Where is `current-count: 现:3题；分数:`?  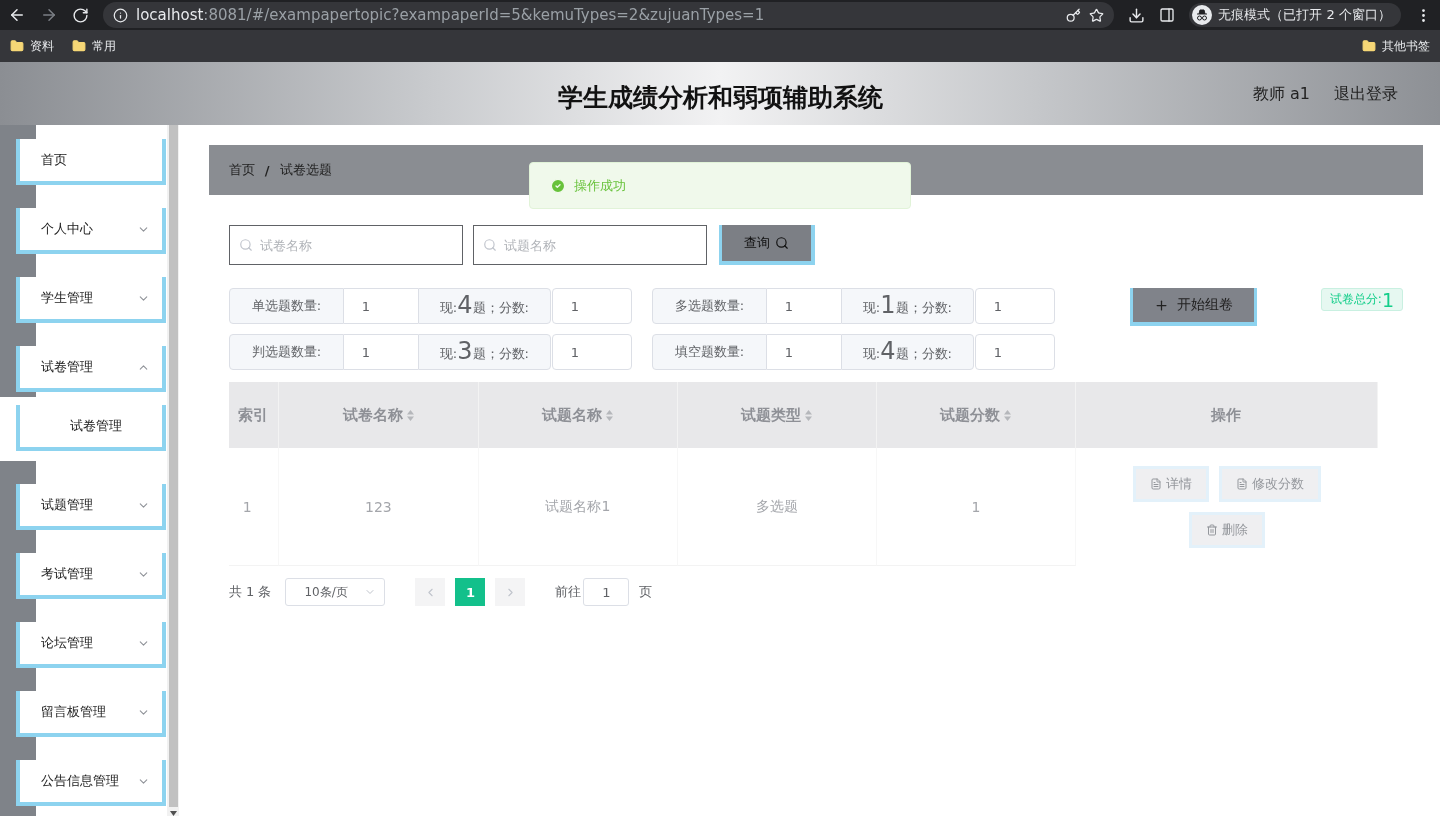
current-count: 现:3题；分数: is located at coordinates (484, 352).